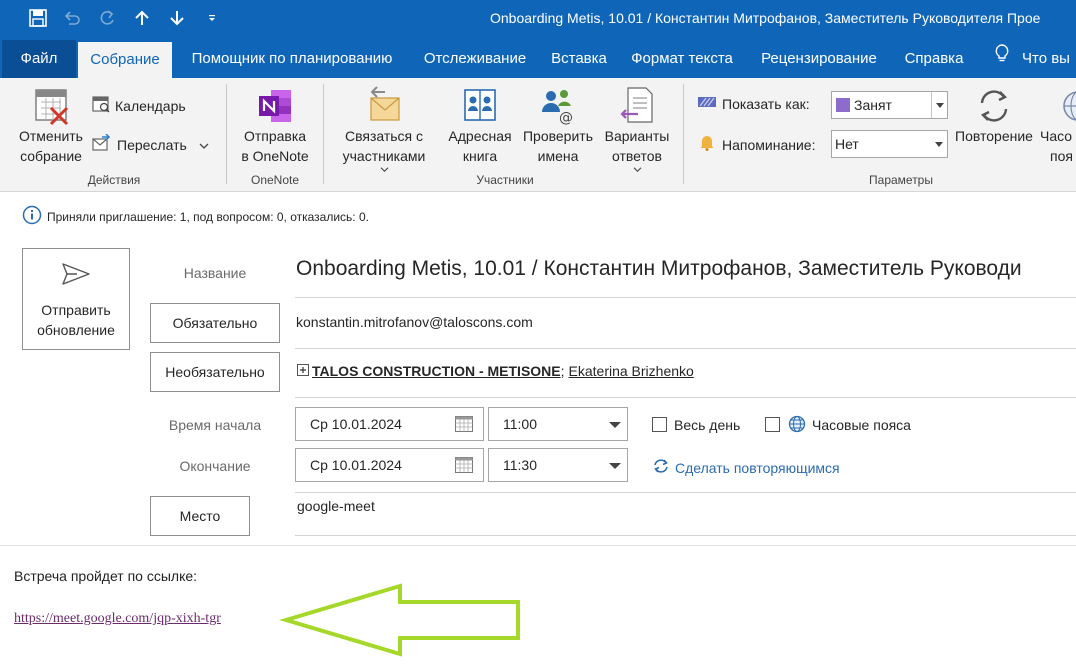 The width and height of the screenshot is (1076, 666). I want to click on address-book-button: Адресная книга, so click(480, 125).